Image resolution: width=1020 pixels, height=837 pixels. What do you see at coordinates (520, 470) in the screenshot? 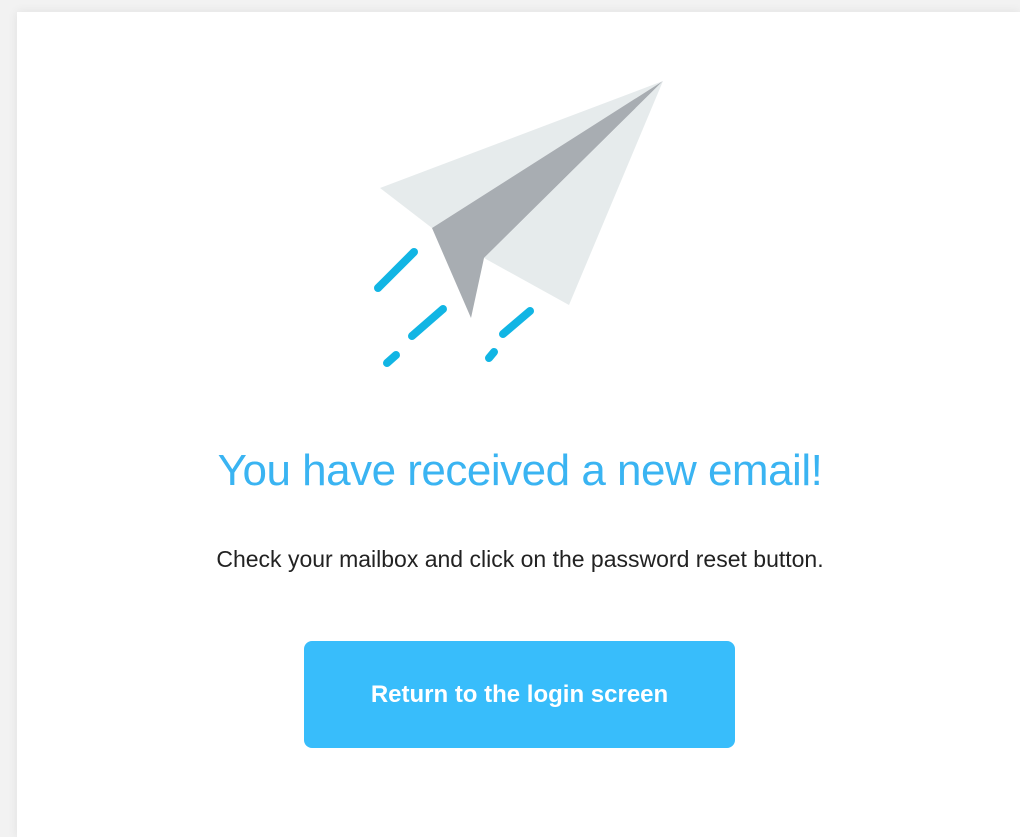
I see `page-title: You have received a new email!` at bounding box center [520, 470].